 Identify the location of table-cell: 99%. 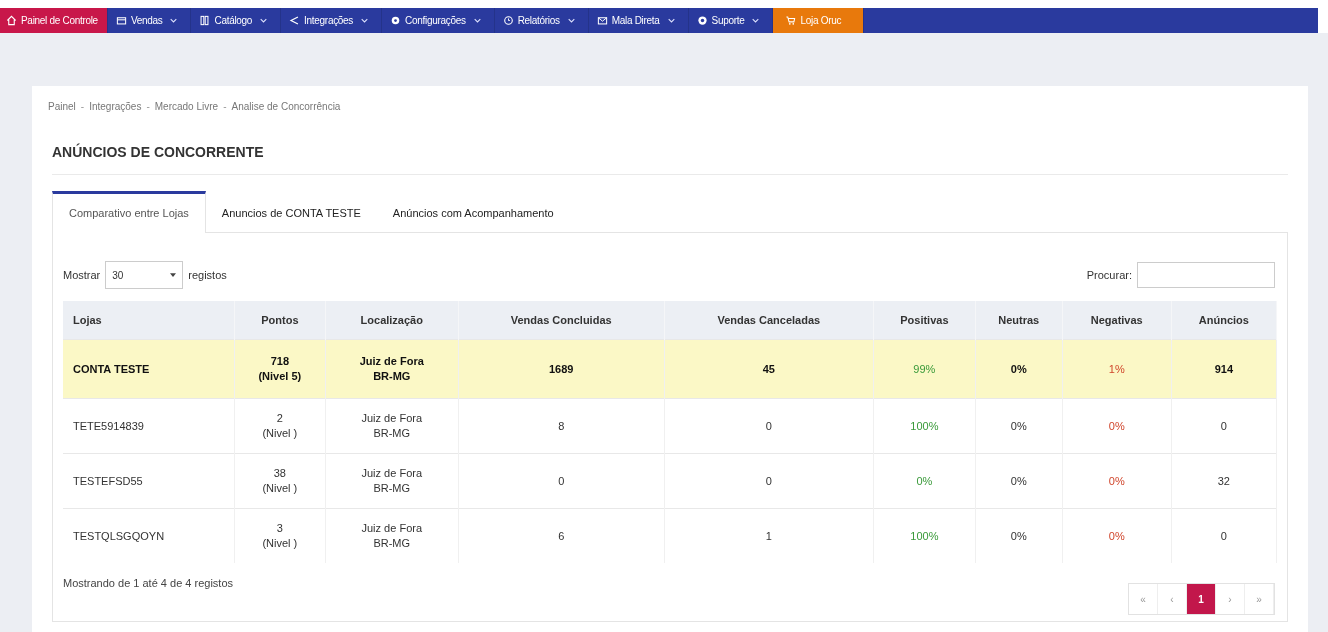
(924, 369).